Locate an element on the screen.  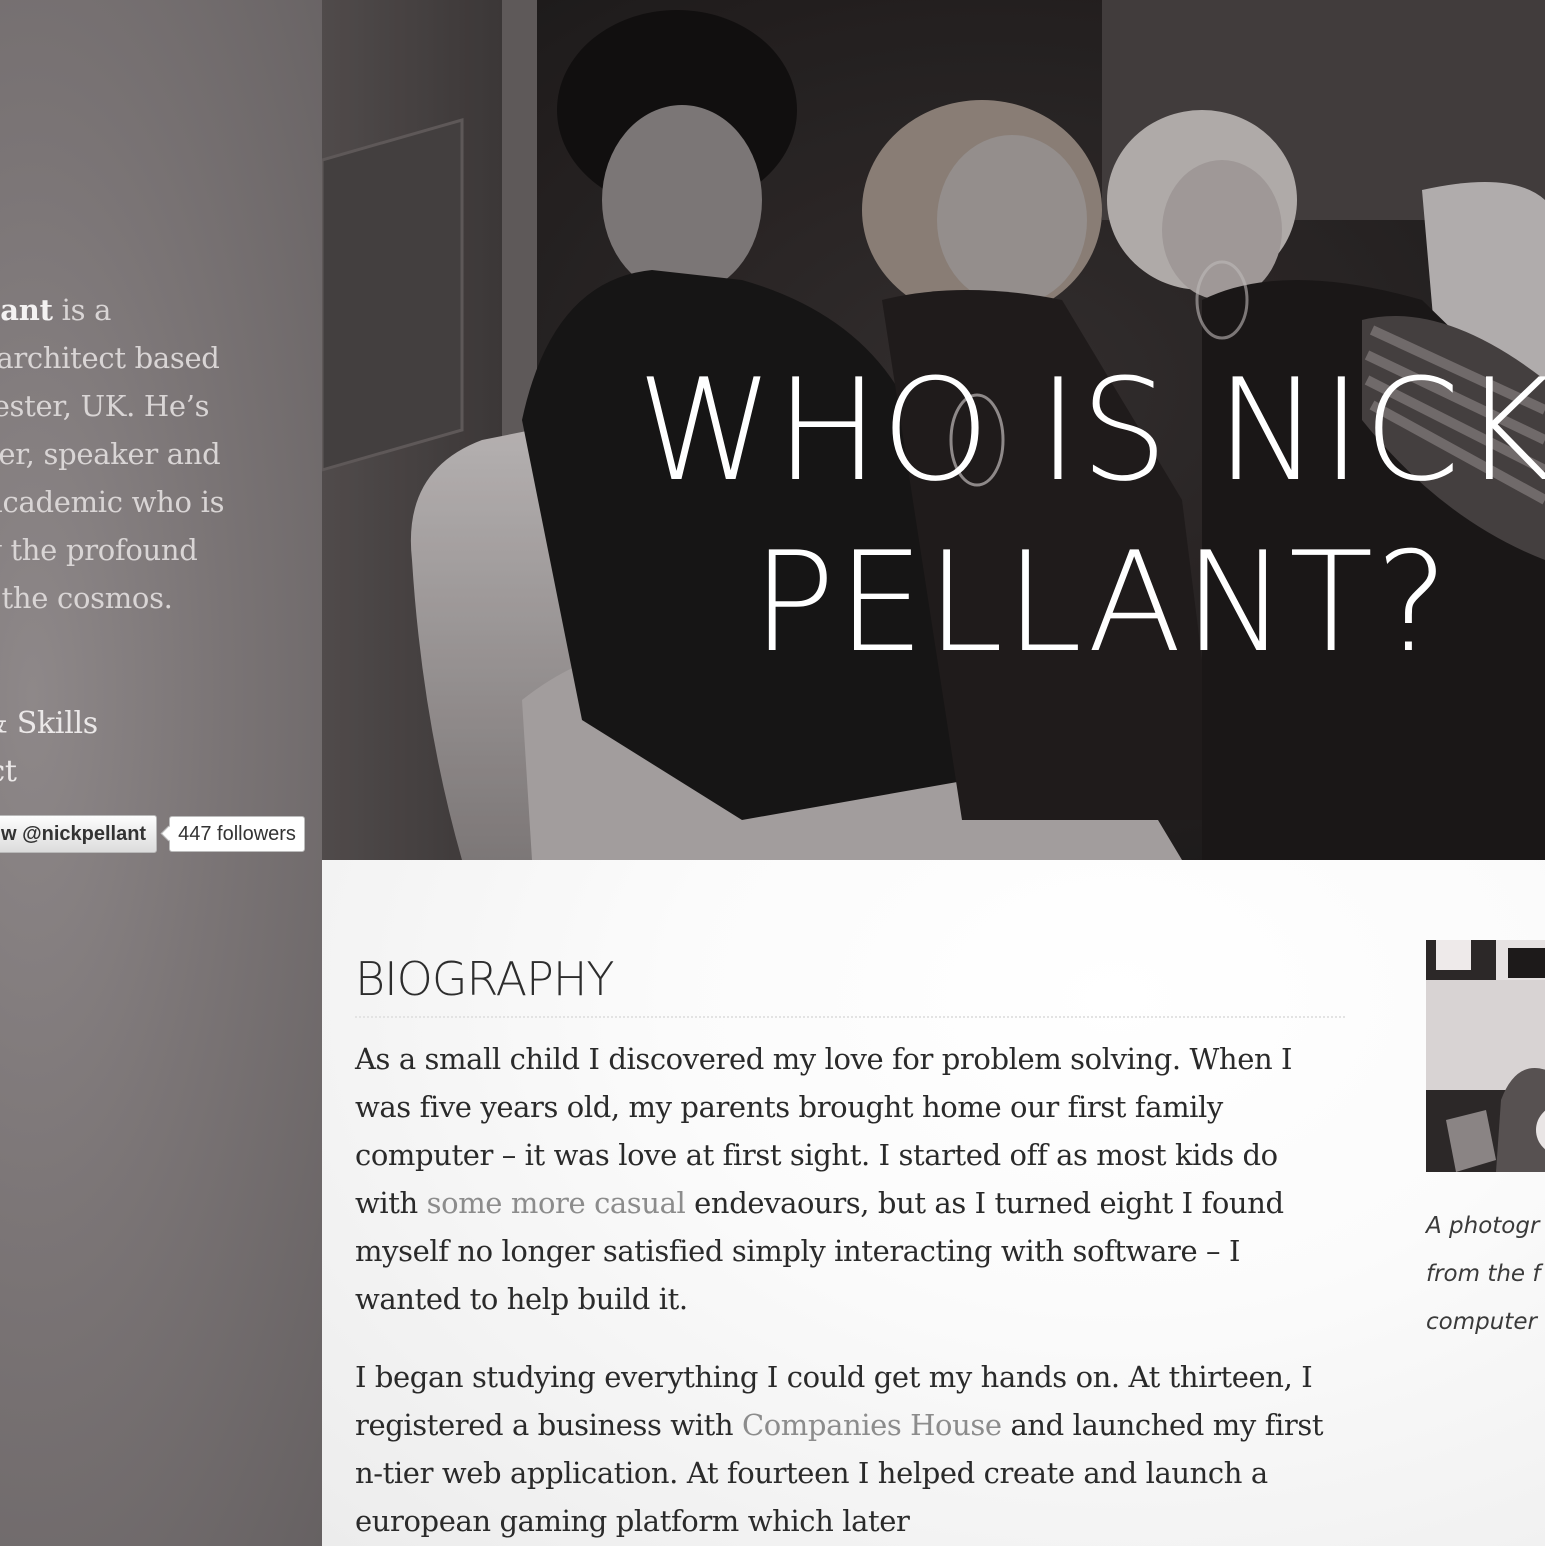
intro-line: writer, speaker and is located at coordinates (110, 454).